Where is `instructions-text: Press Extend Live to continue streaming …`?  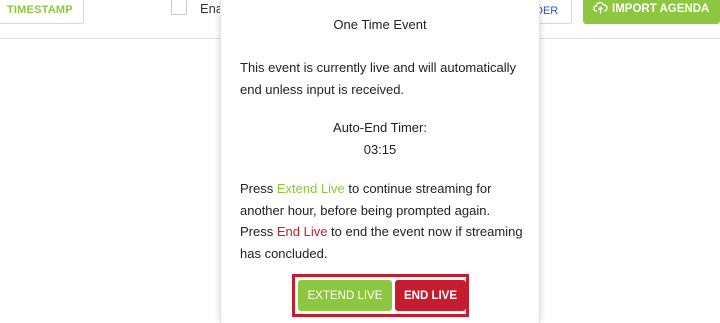 instructions-text: Press Extend Live to continue streaming … is located at coordinates (382, 221).